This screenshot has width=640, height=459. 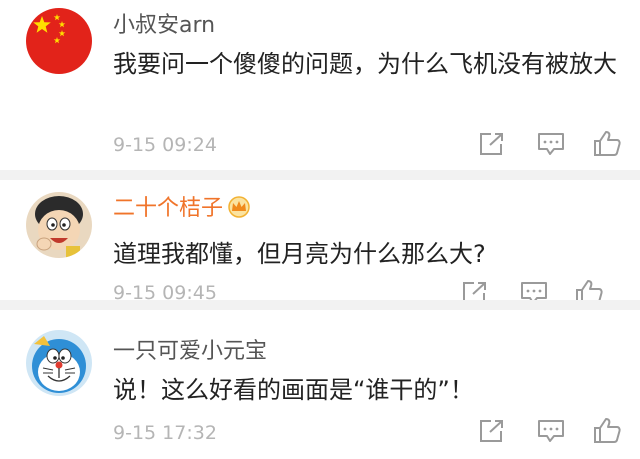 I want to click on username-text: 二十个桔子, so click(x=168, y=208).